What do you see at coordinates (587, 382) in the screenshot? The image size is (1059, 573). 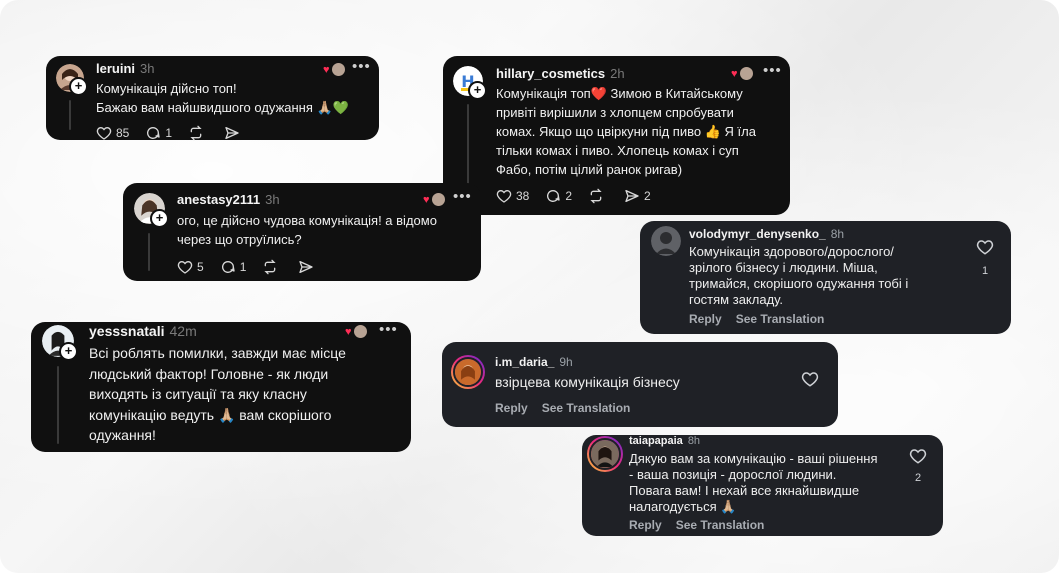 I see `comment-text: взірцева комунікація бізнесу` at bounding box center [587, 382].